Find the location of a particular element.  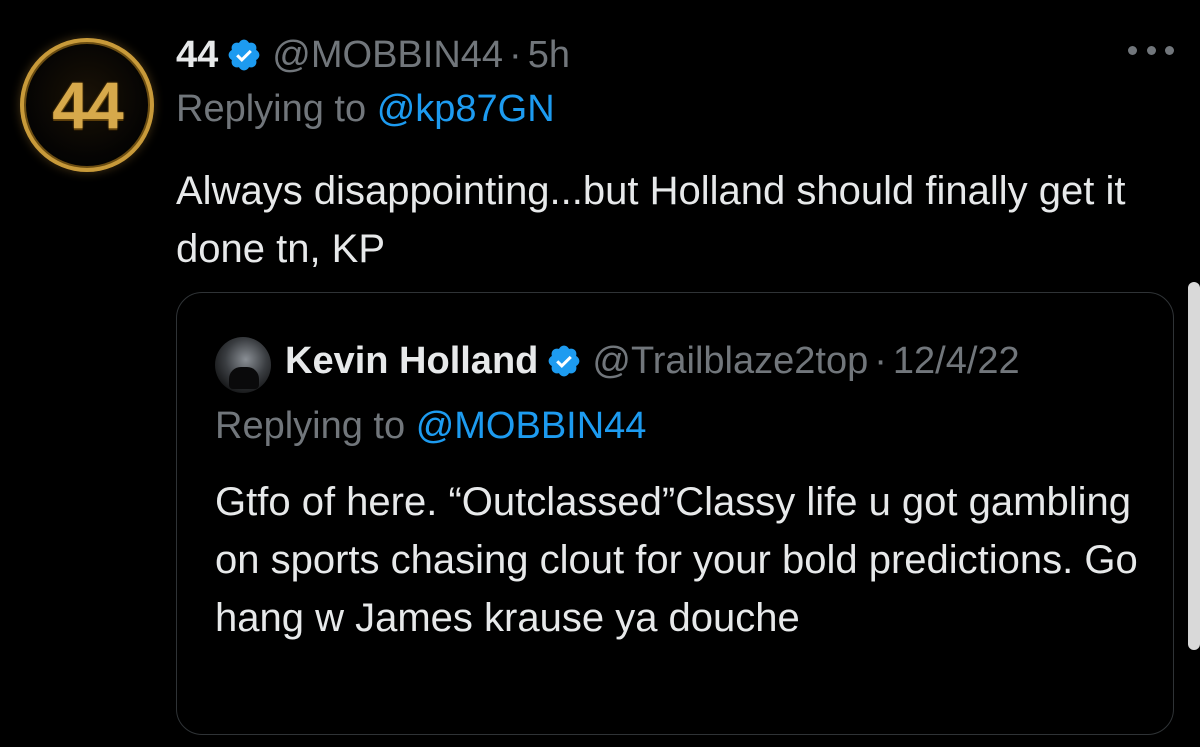

scrollbar is located at coordinates (1194, 466).